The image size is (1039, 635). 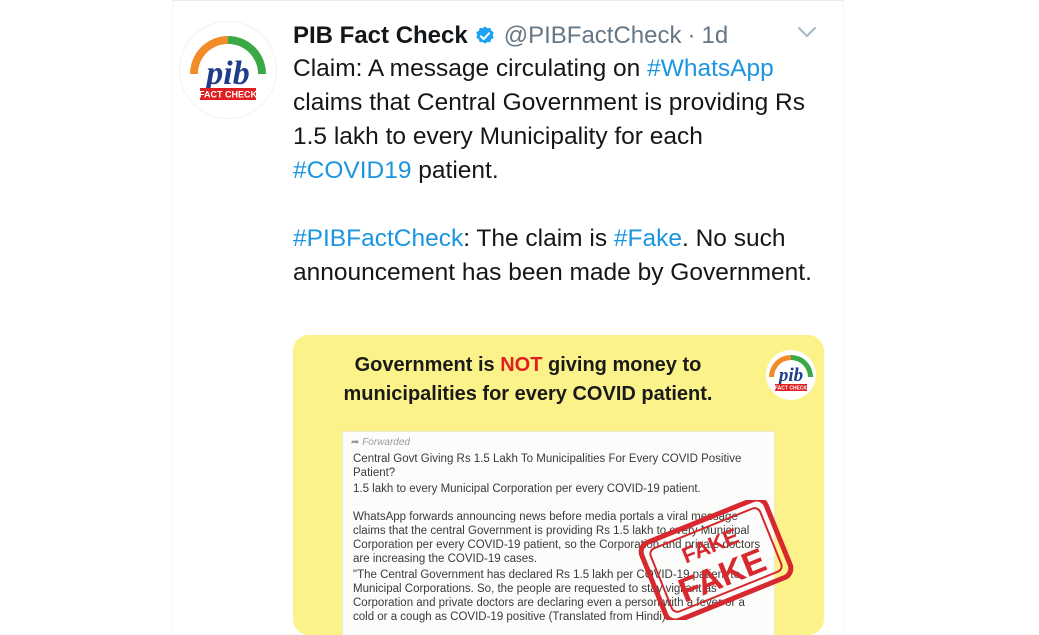 I want to click on headline-part-a: Government is, so click(x=427, y=365).